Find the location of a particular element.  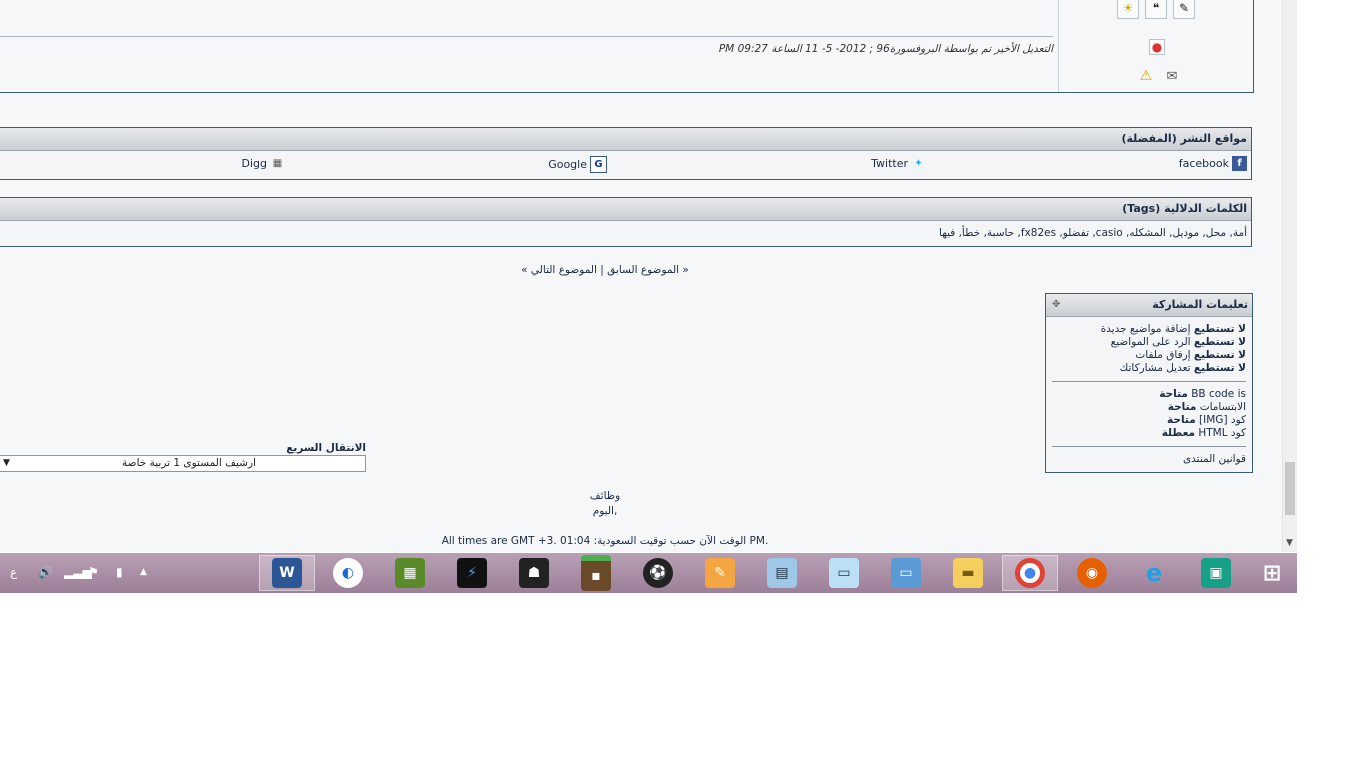

quick-nav-select: ▼ ارشيف المستوى 1 تربية خاصة is located at coordinates (183, 463).